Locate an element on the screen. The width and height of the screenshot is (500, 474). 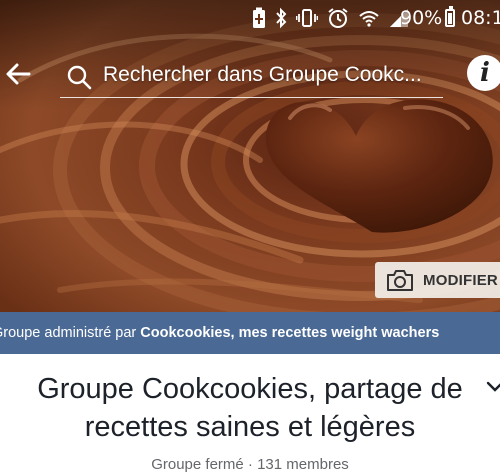
group-title-line-2: recettes saines et légères is located at coordinates (250, 427).